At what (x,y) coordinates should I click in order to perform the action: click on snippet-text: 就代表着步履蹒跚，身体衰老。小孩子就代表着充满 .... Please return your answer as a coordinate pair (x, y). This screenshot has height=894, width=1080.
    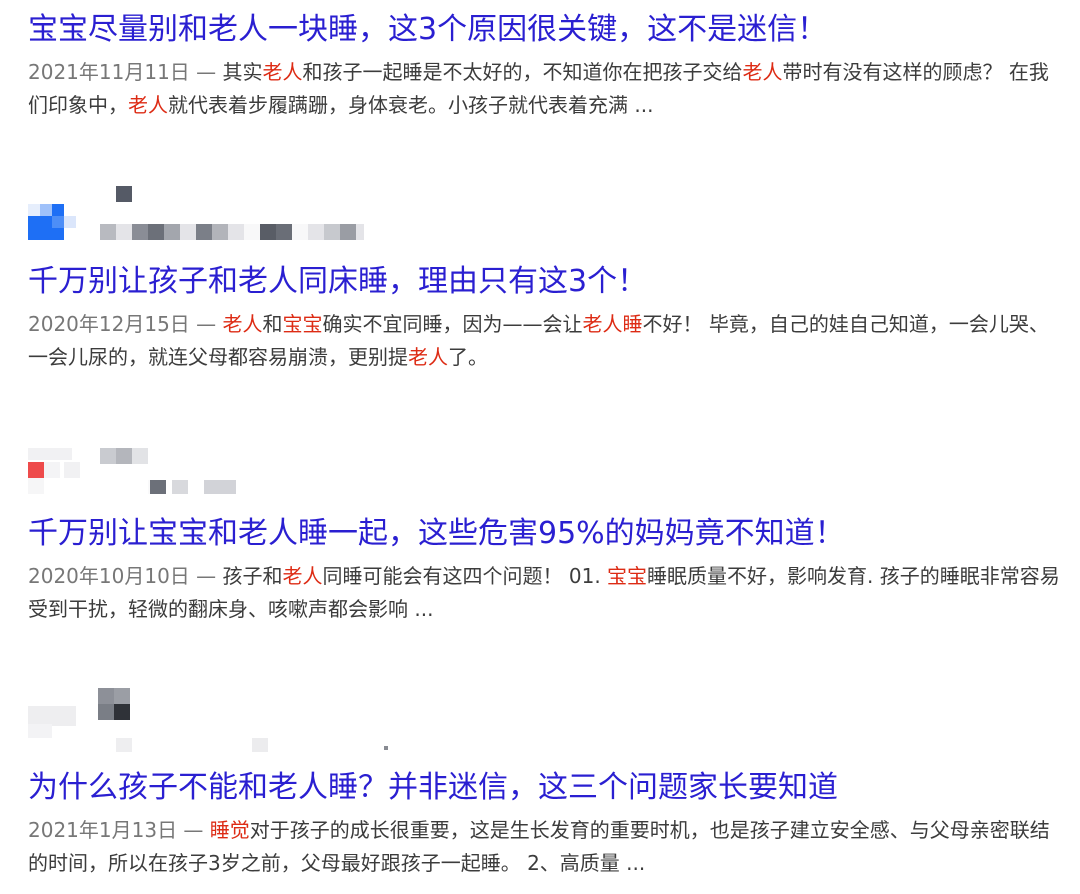
    Looking at the image, I should click on (411, 105).